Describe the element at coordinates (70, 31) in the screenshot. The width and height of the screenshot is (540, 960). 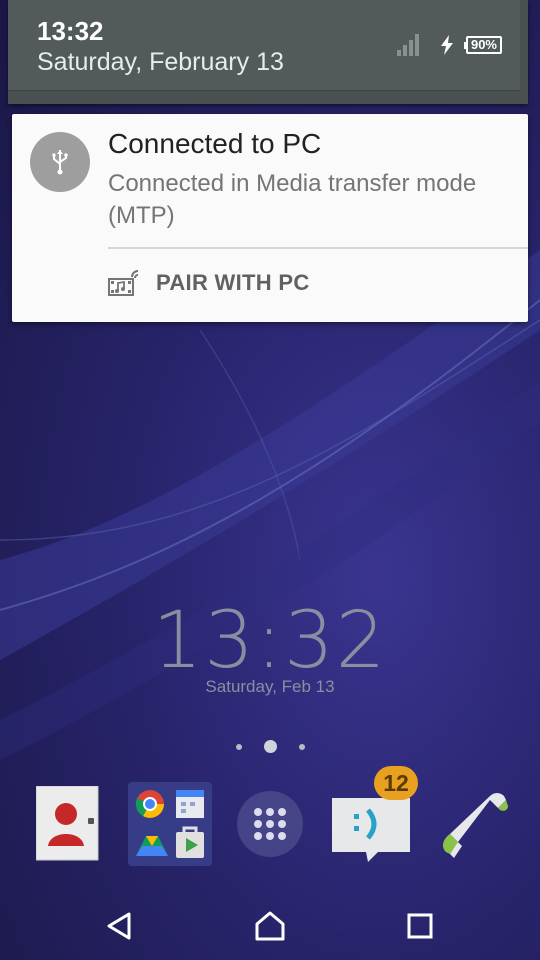
I see `status-time: 13:32` at that location.